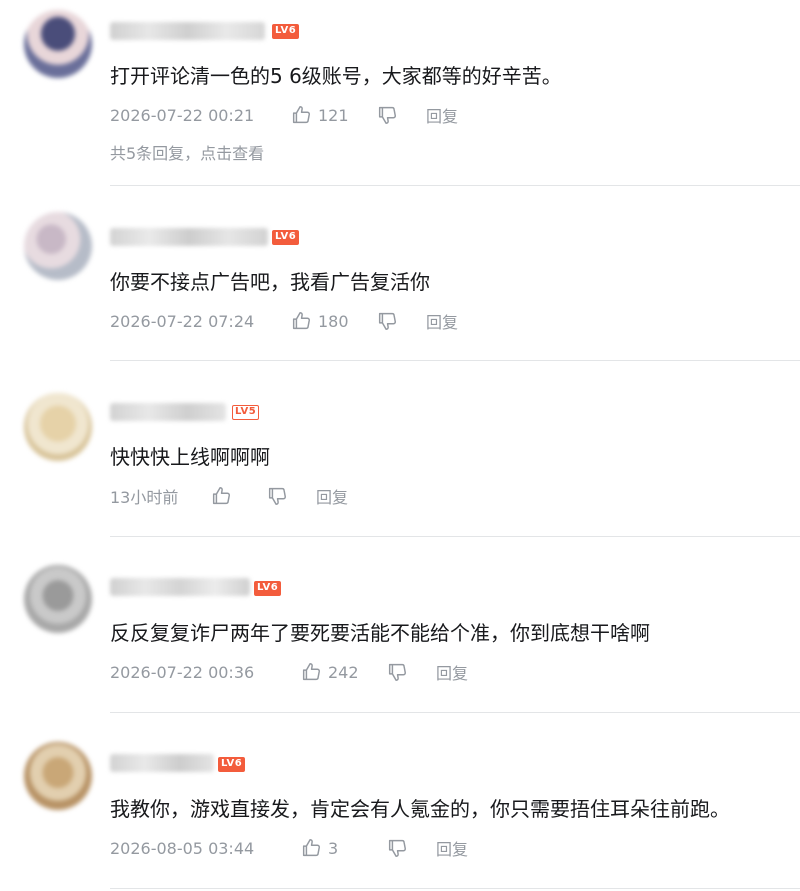 The height and width of the screenshot is (891, 800). What do you see at coordinates (289, 848) in the screenshot?
I see `comment-meta: 2026-08-05 03:44 3 回复` at bounding box center [289, 848].